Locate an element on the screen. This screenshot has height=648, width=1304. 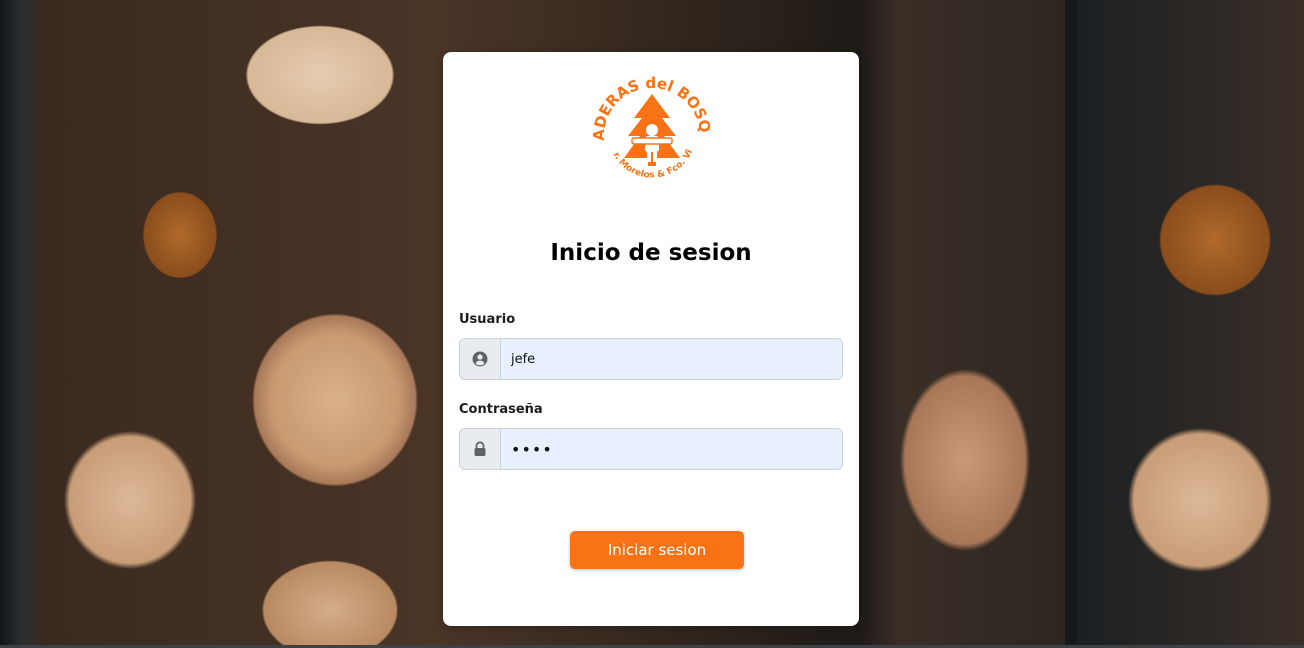
login-button: Iniciar sesion is located at coordinates (657, 550).